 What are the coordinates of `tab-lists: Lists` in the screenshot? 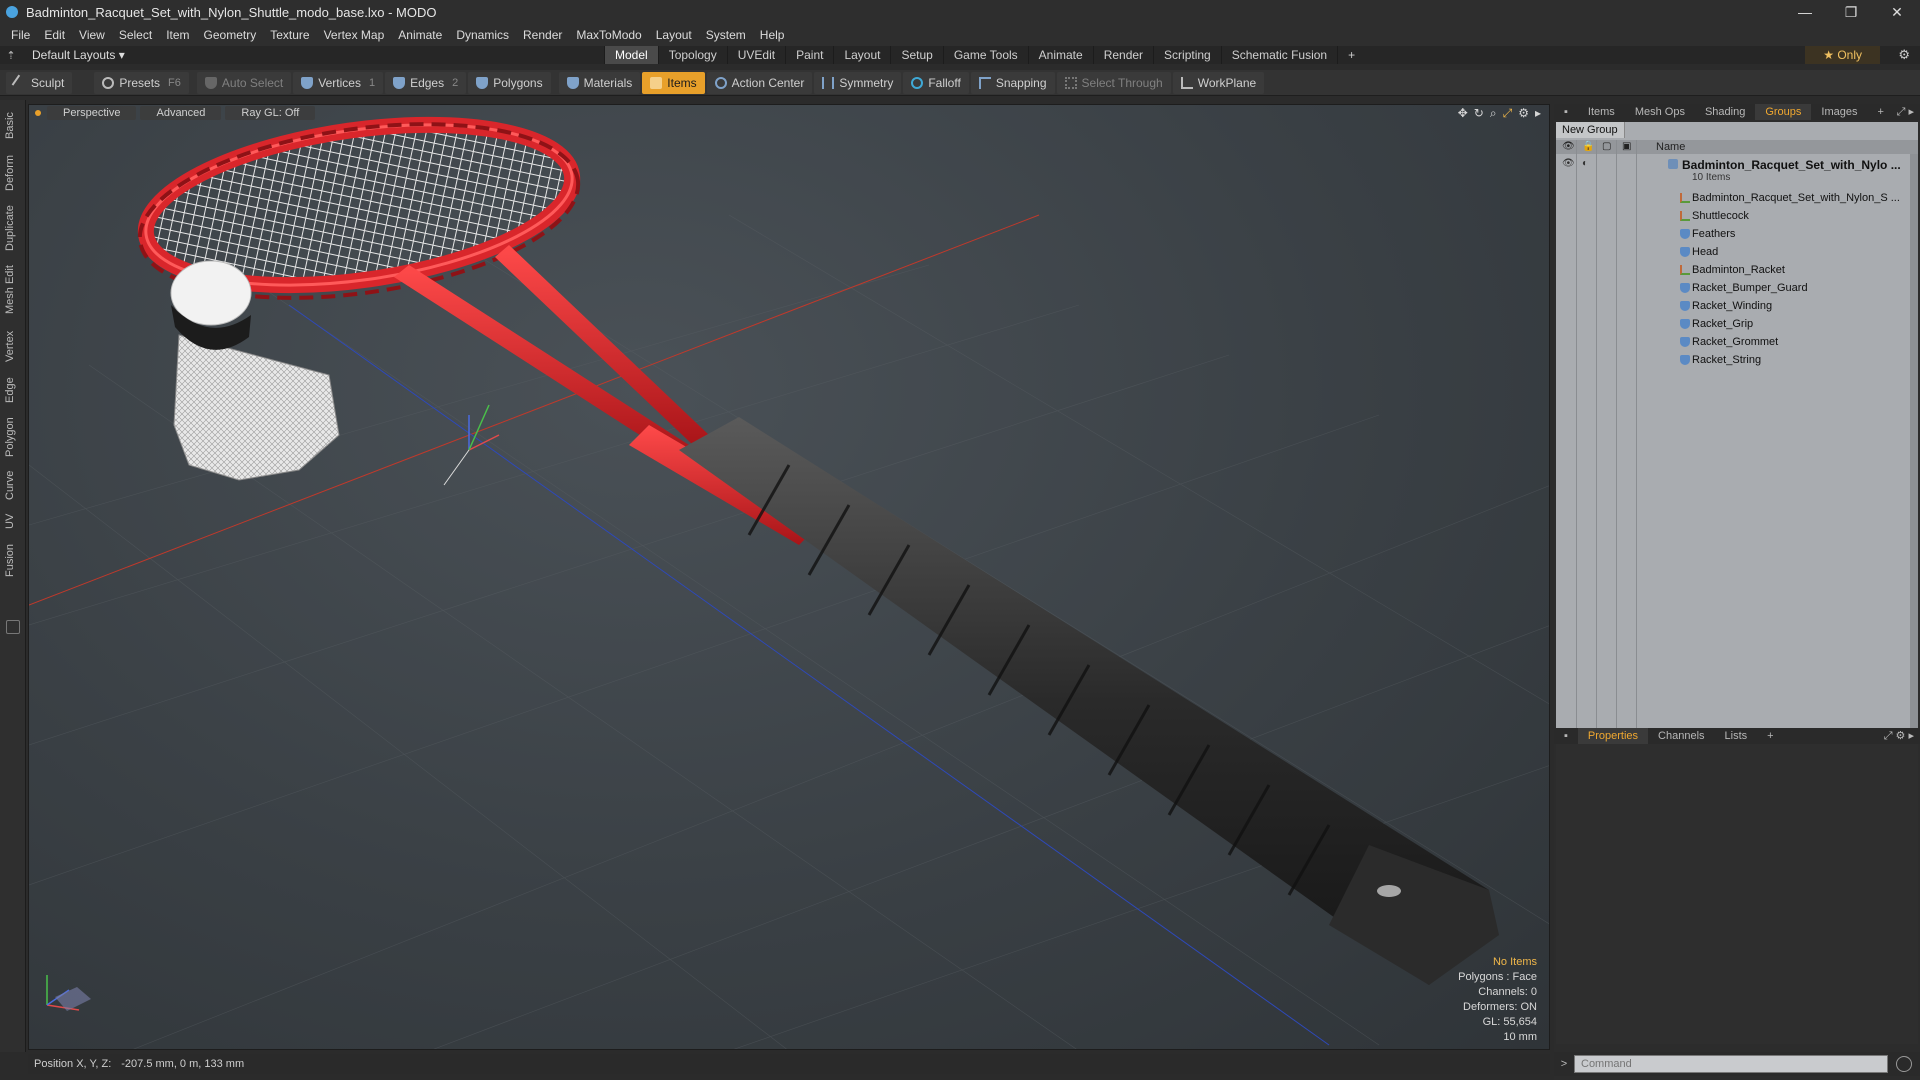 It's located at (1736, 736).